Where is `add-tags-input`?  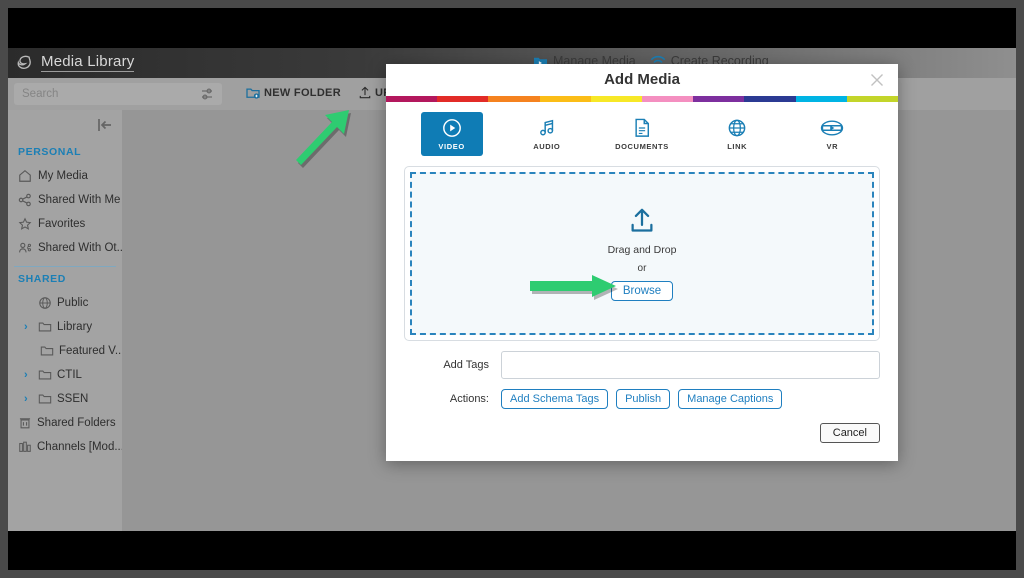 add-tags-input is located at coordinates (690, 365).